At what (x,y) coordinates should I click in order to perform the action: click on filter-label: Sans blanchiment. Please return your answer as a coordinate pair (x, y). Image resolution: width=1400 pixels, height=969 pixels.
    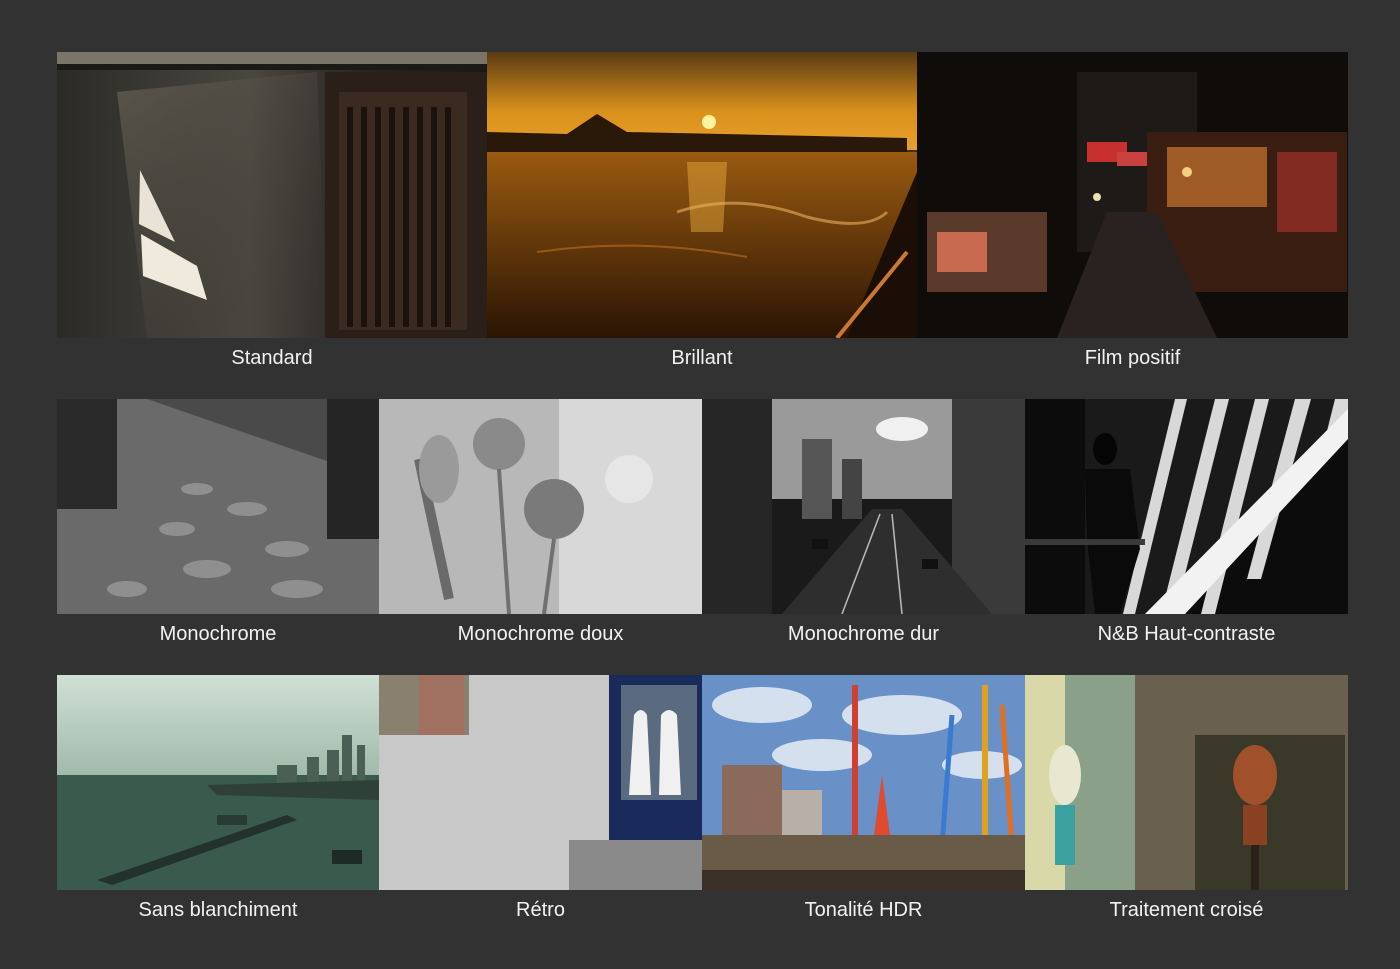
    Looking at the image, I should click on (218, 910).